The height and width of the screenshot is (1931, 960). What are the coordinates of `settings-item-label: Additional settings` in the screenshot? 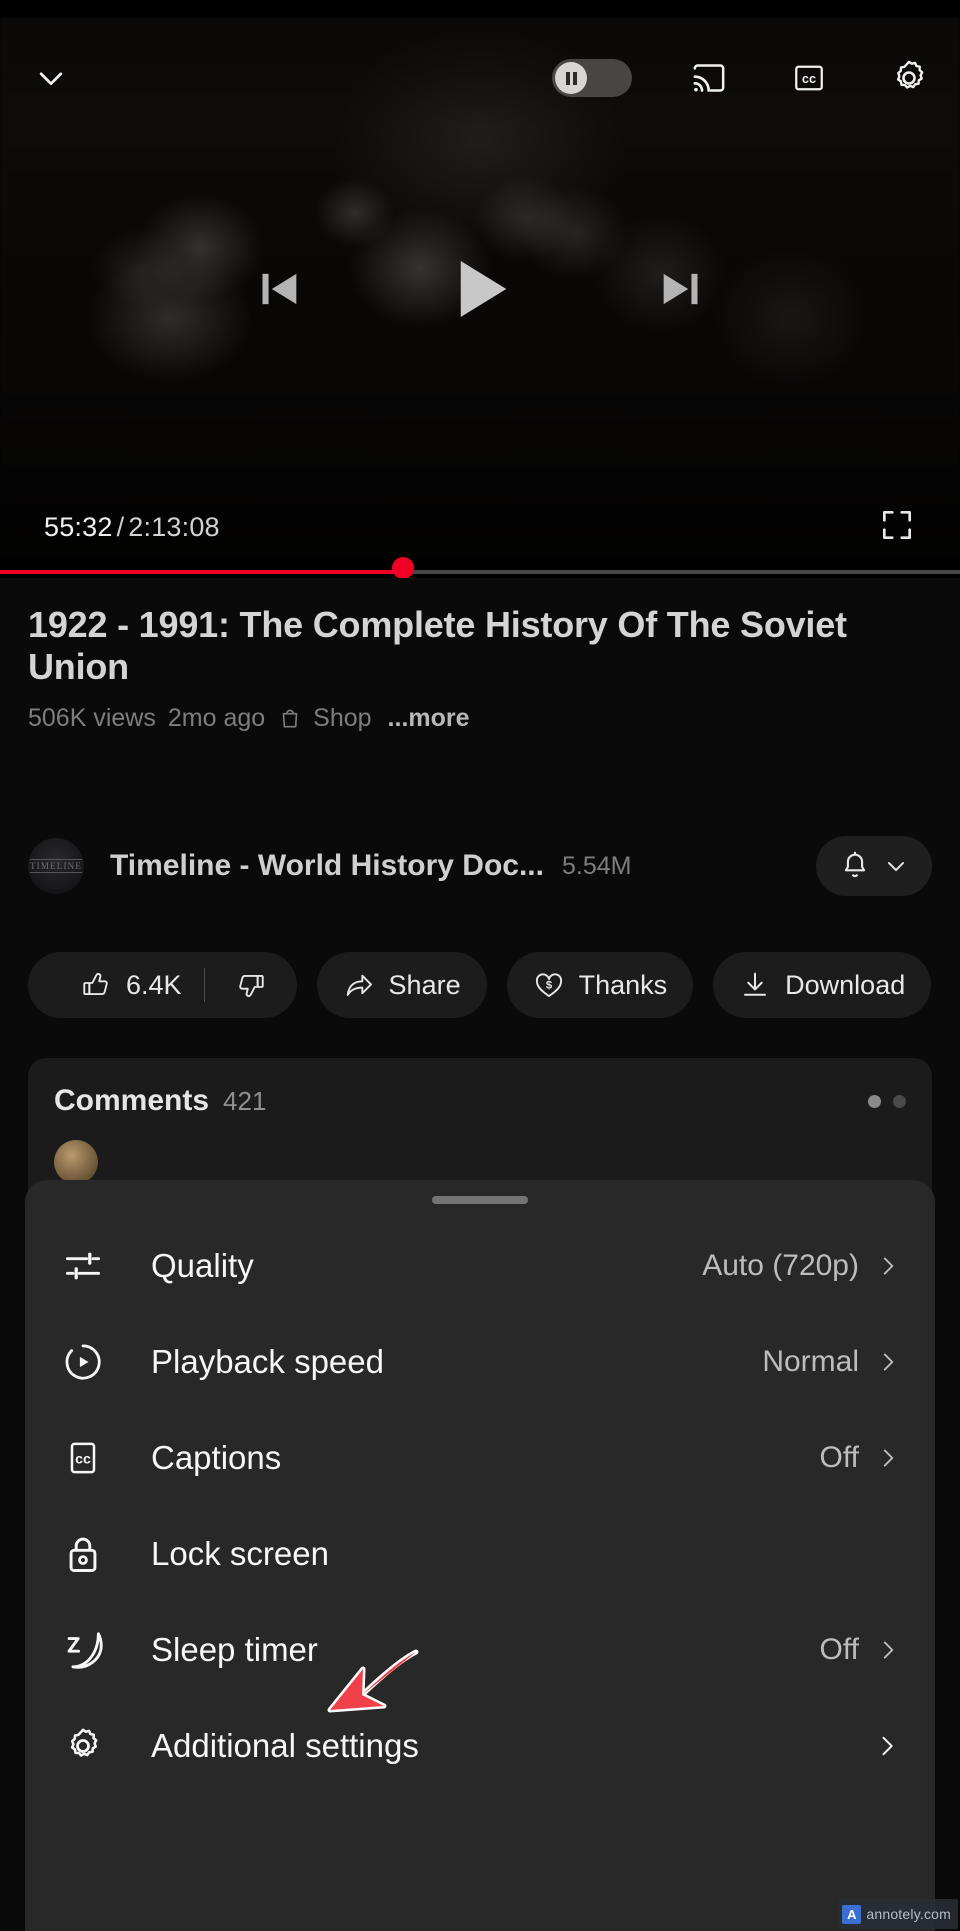 It's located at (285, 1745).